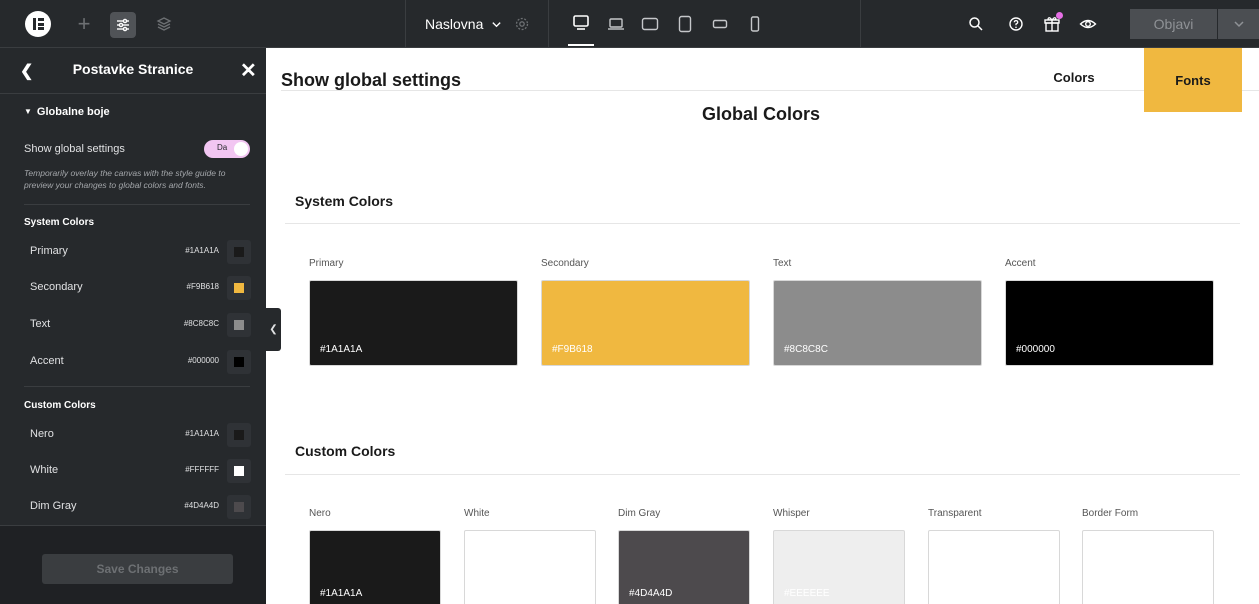  Describe the element at coordinates (133, 471) in the screenshot. I see `color-row-white: White #FFFFFF` at that location.